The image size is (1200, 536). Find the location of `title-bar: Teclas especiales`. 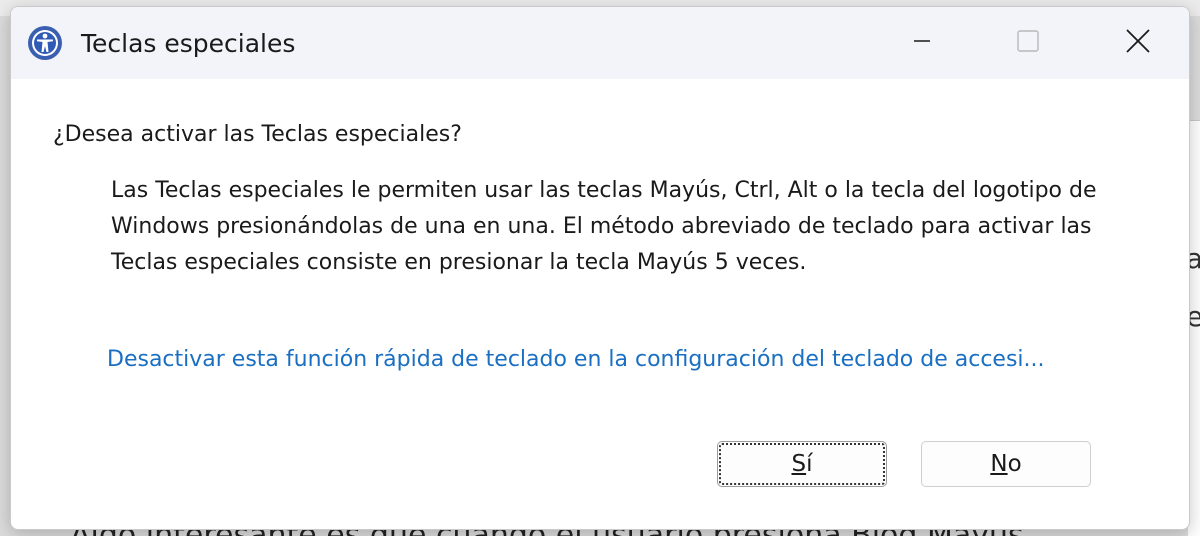

title-bar: Teclas especiales is located at coordinates (600, 43).